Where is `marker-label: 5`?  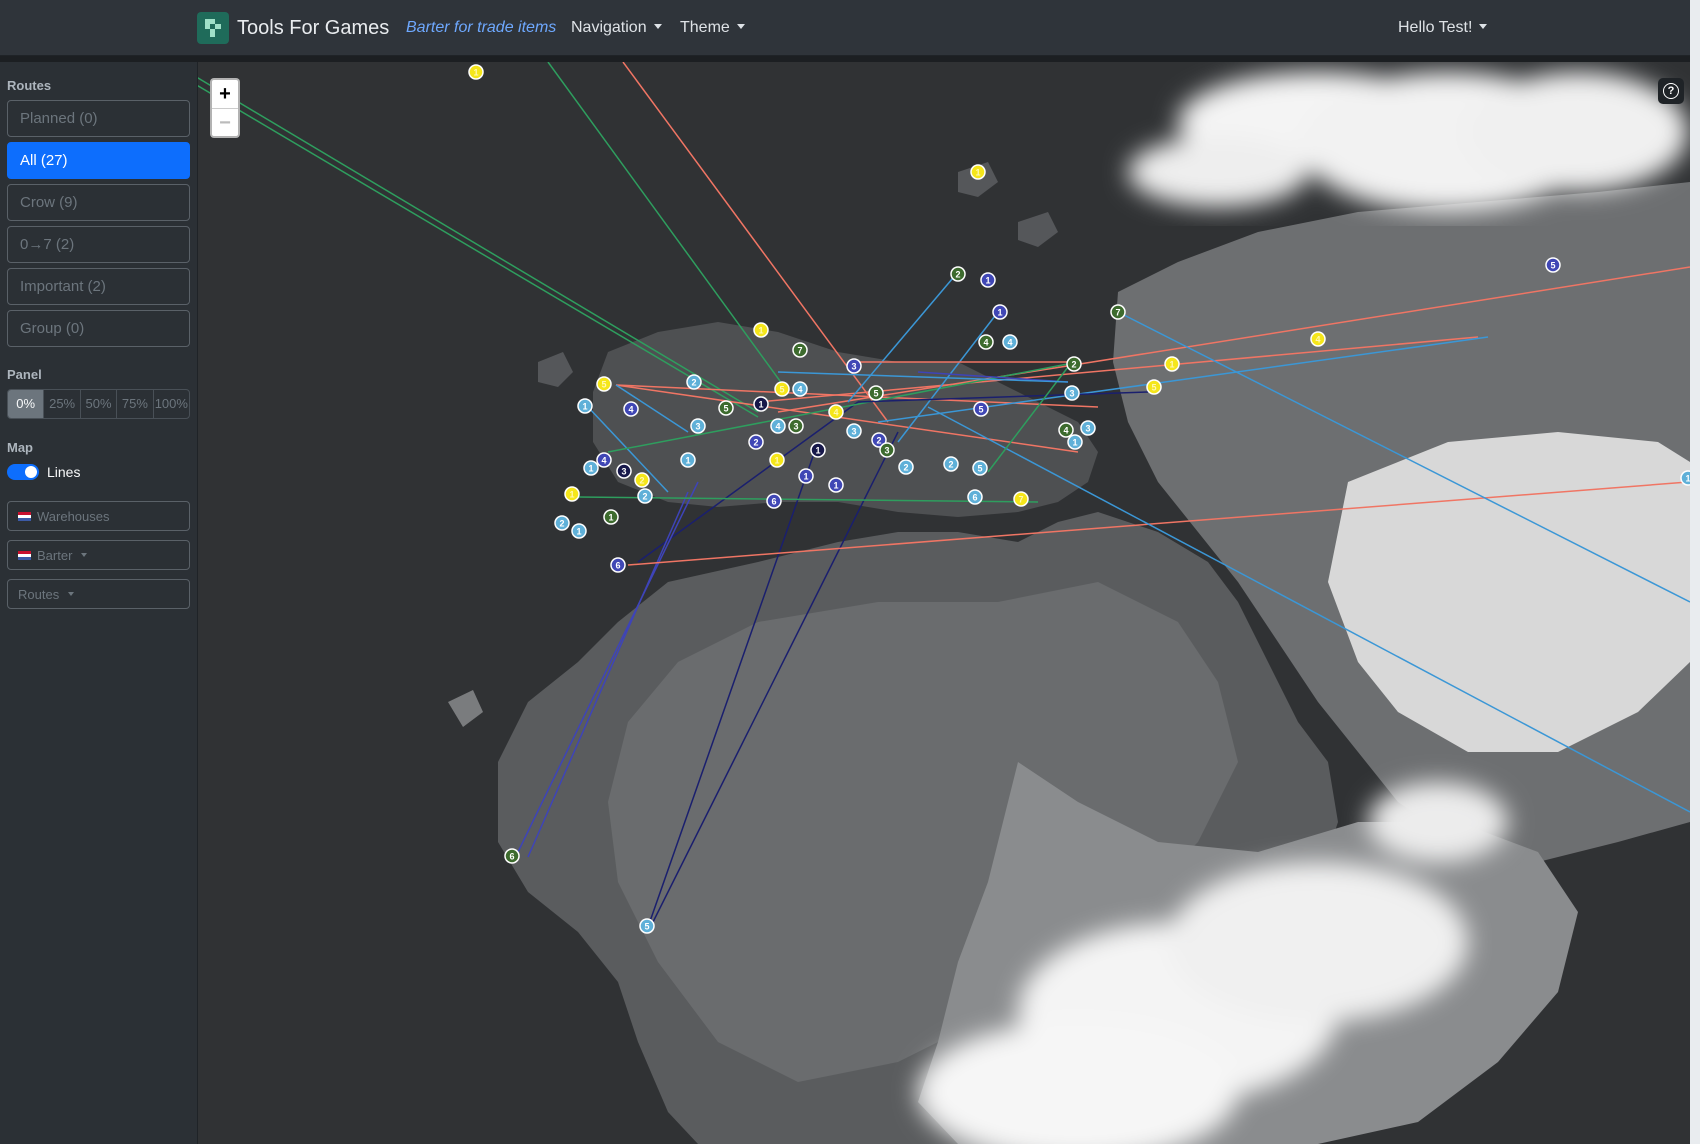
marker-label: 5 is located at coordinates (979, 469).